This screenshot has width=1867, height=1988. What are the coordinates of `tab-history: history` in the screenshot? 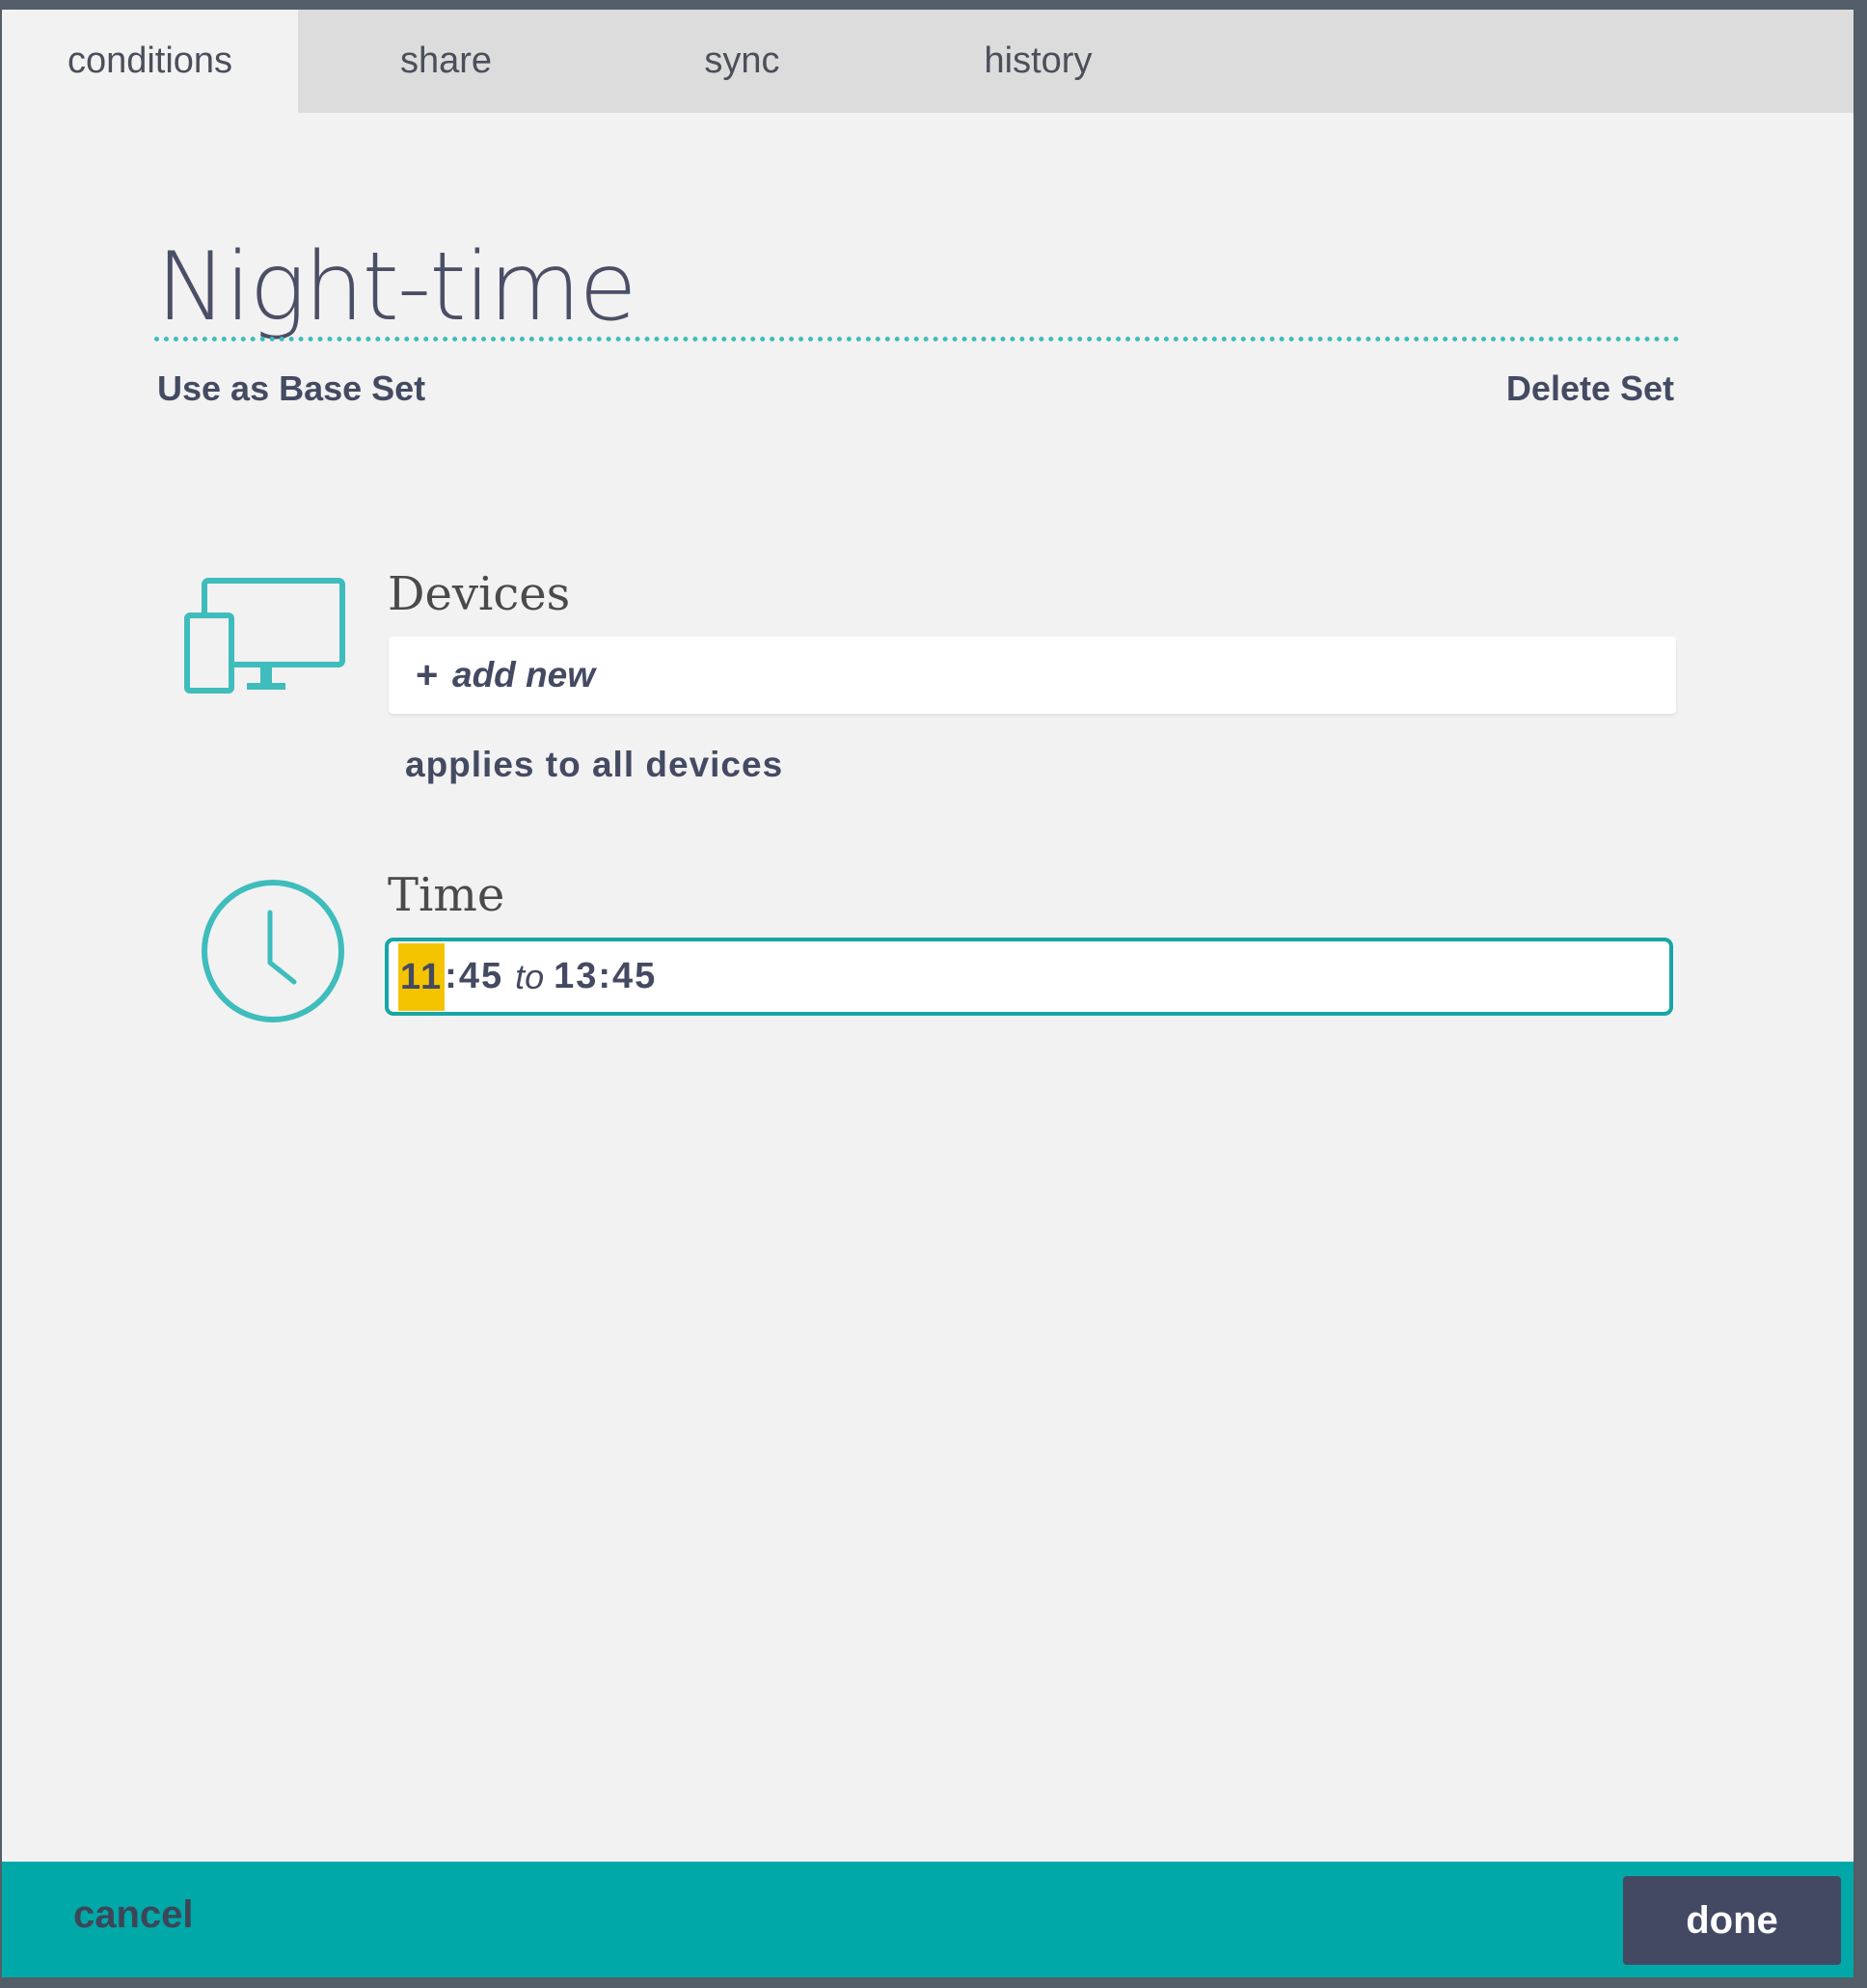 It's located at (1038, 61).